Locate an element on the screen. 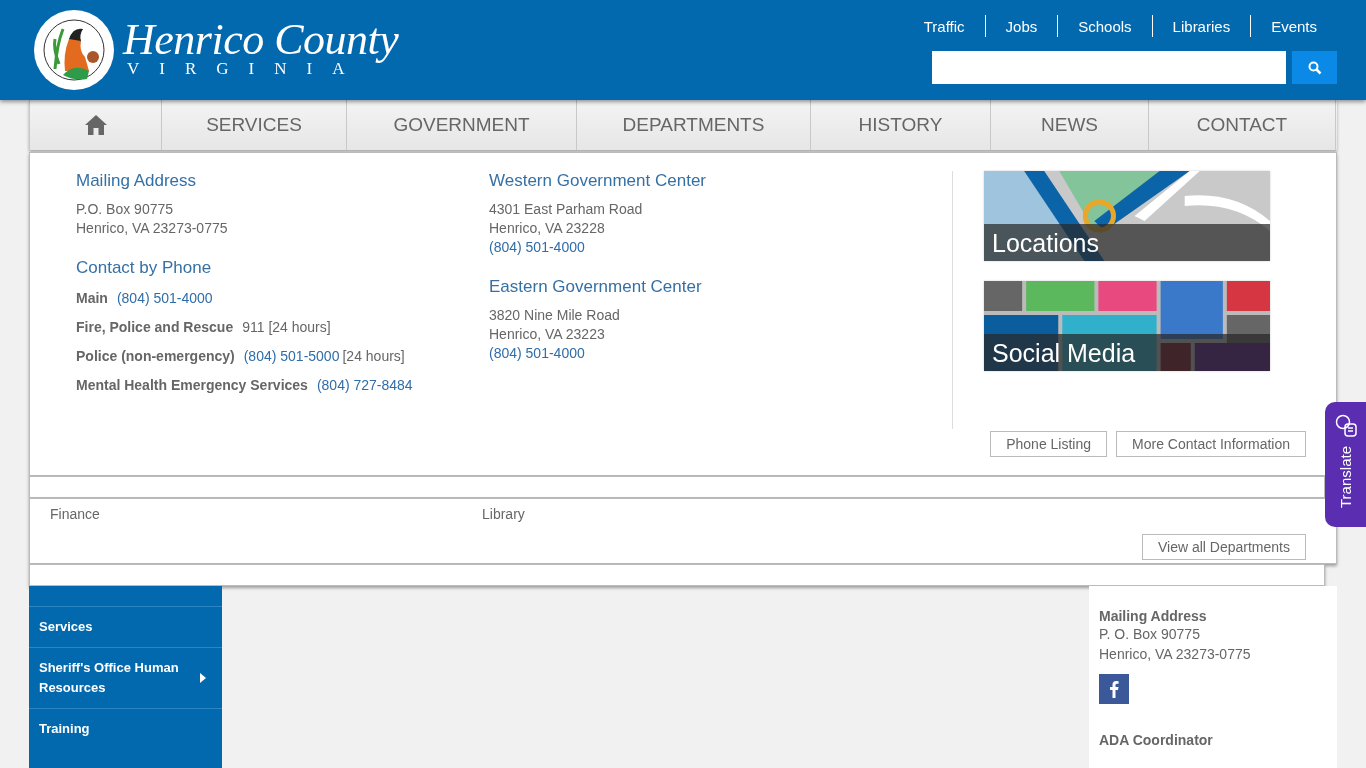 The height and width of the screenshot is (768, 1366). outline-button: View all Departments is located at coordinates (1223, 547).